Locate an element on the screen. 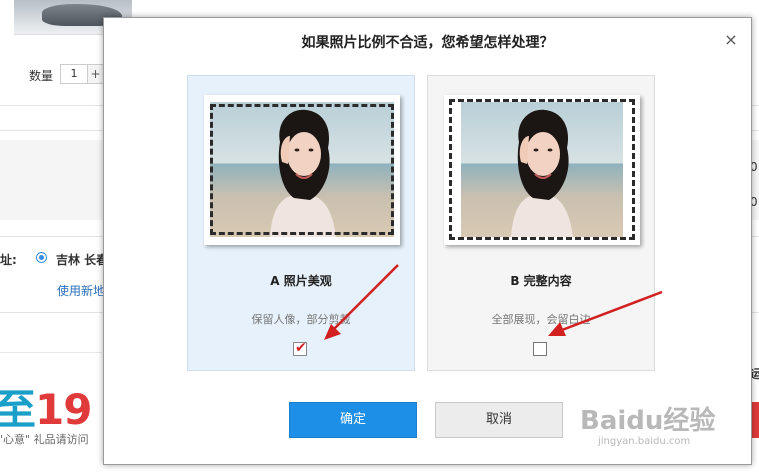 The height and width of the screenshot is (472, 759). option-a-checkbox: ✔ is located at coordinates (300, 348).